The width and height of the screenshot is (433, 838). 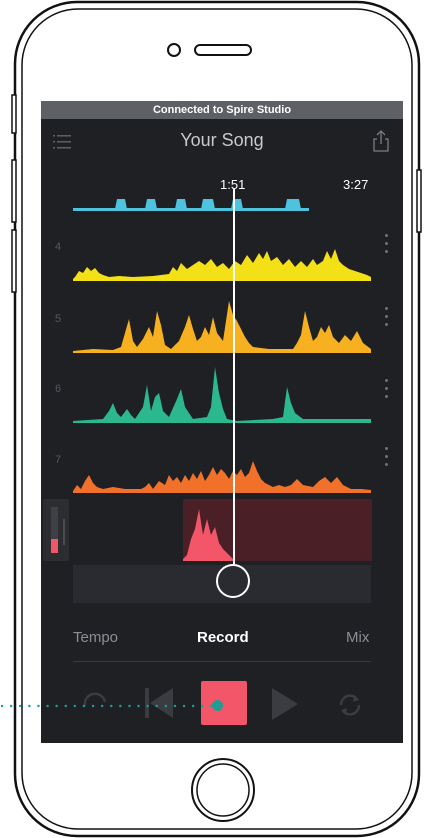 I want to click on mode-tabs: Tempo Record Mix, so click(x=222, y=640).